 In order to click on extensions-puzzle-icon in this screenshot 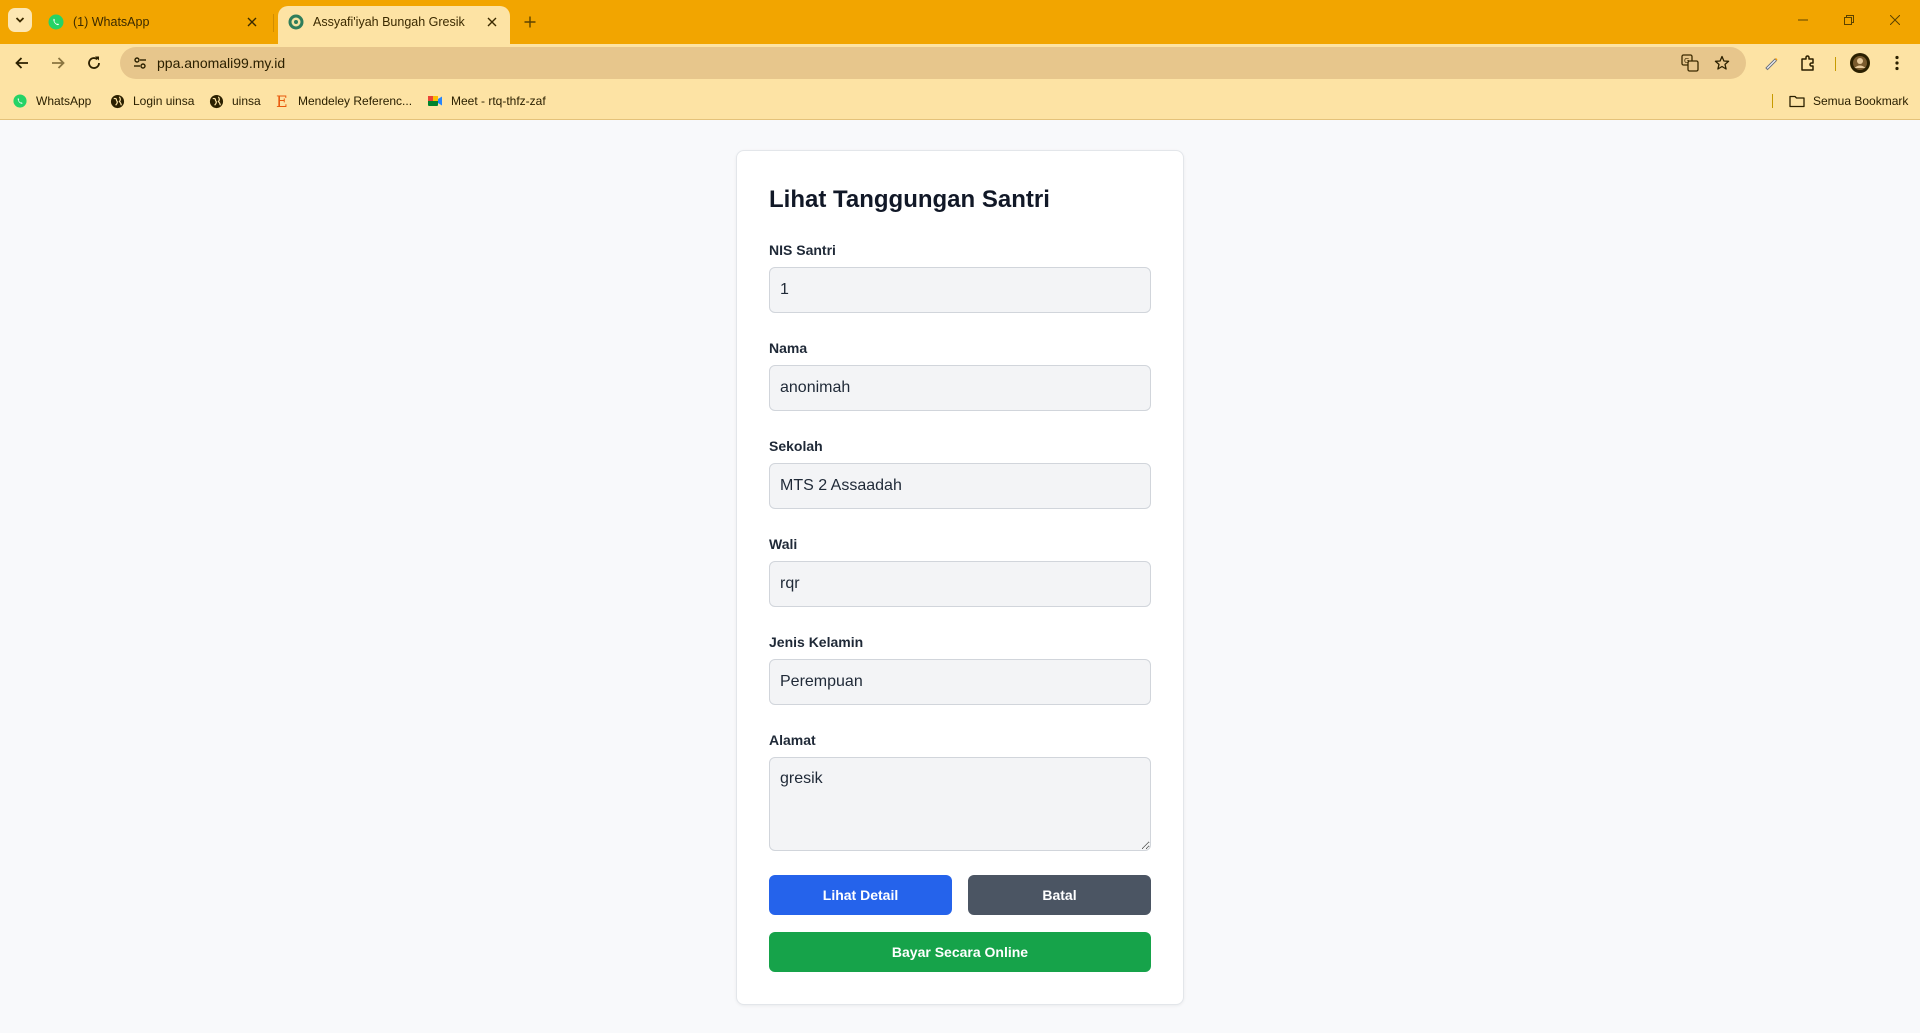, I will do `click(1808, 63)`.